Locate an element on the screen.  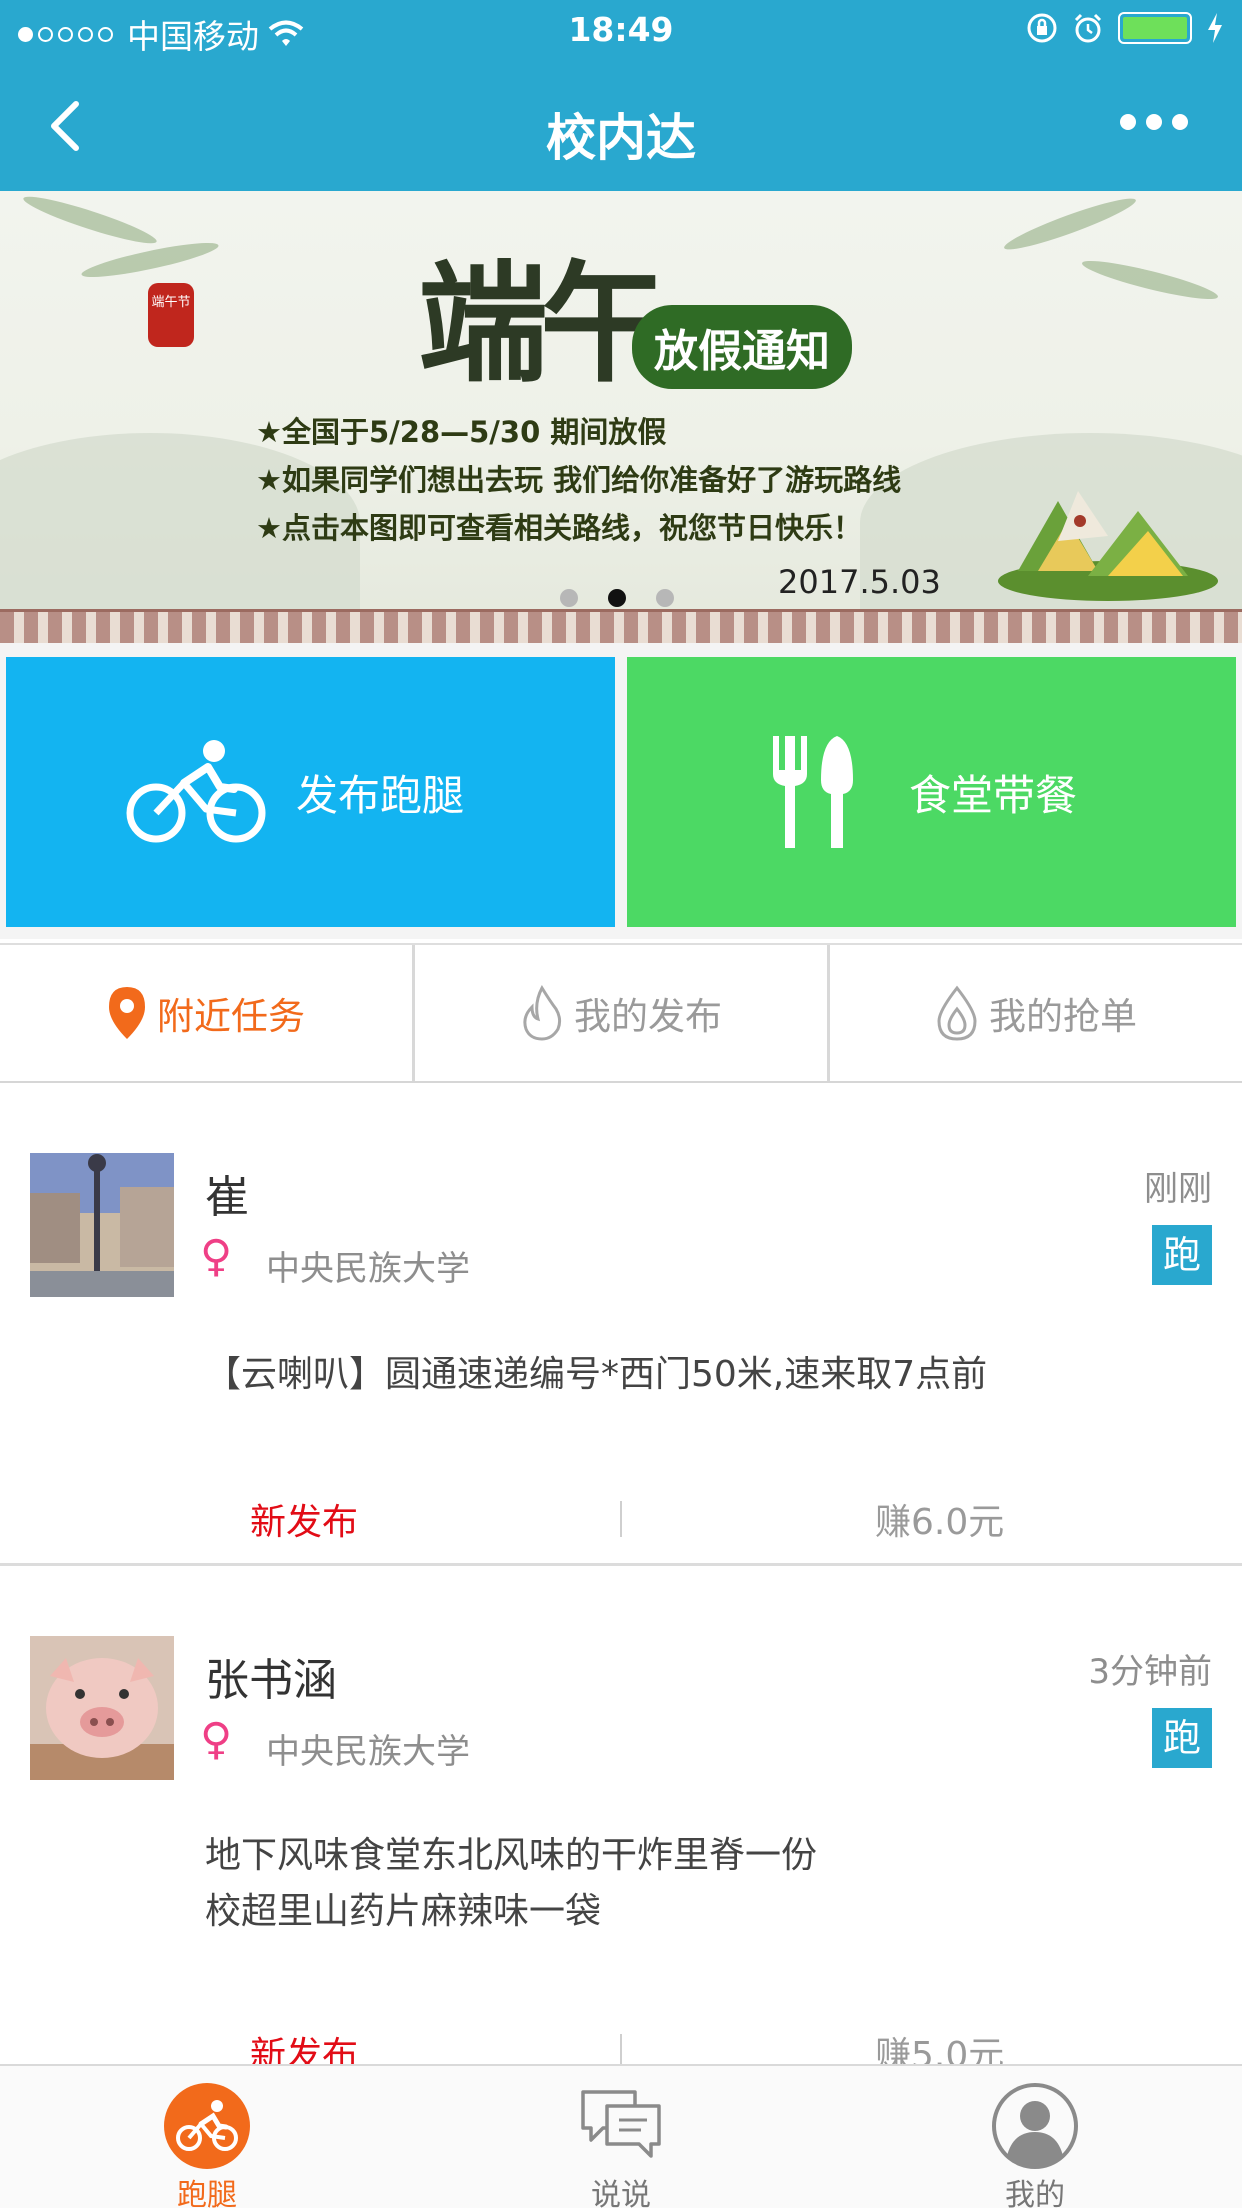
user-profile-icon is located at coordinates (1035, 2126).